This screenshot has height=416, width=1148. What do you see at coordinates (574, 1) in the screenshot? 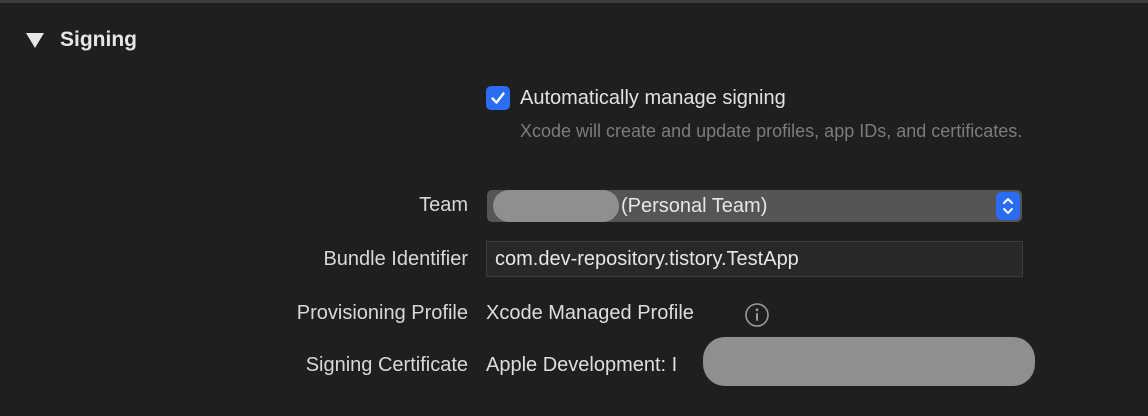
I see `top-divider` at bounding box center [574, 1].